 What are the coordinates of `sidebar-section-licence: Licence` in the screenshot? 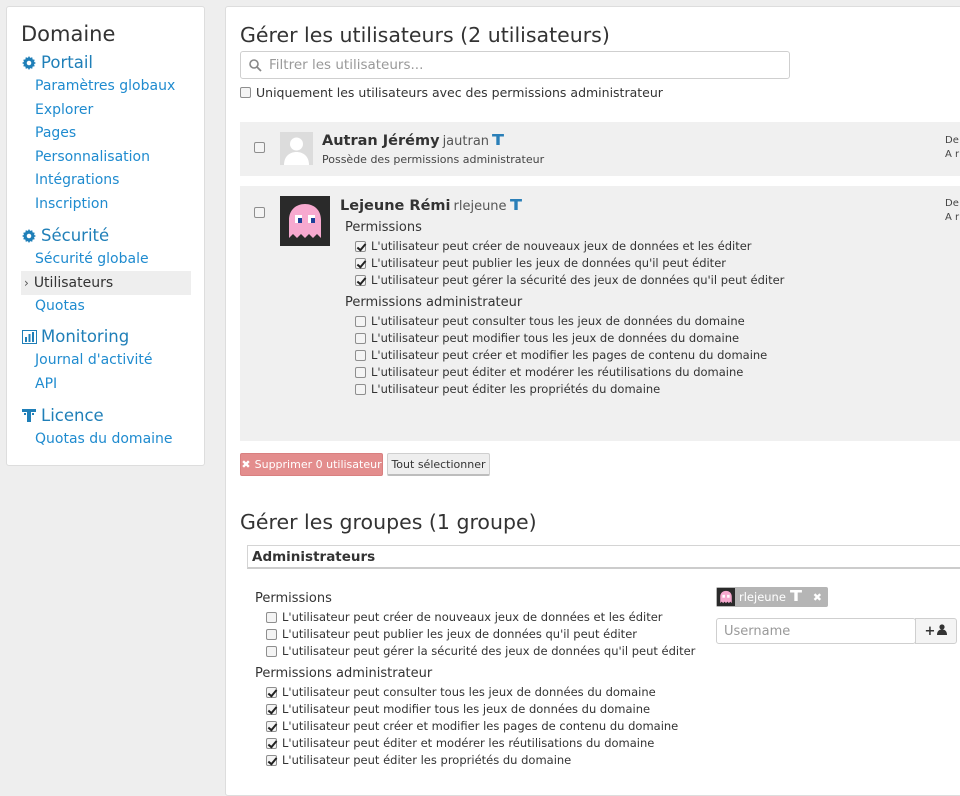 It's located at (62, 415).